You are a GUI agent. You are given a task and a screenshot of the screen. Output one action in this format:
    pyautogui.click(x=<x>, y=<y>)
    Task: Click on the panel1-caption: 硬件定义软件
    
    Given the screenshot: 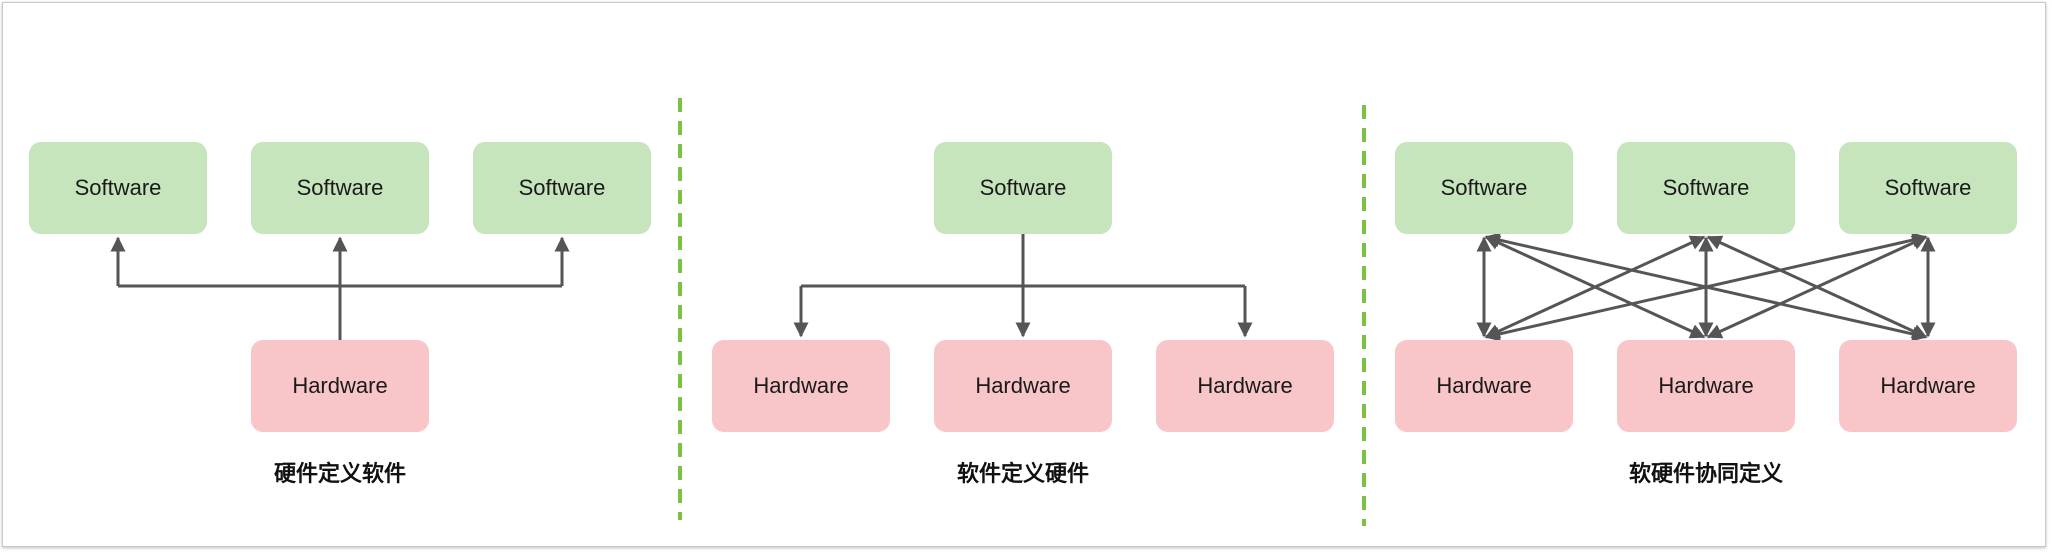 What is the action you would take?
    pyautogui.click(x=339, y=474)
    